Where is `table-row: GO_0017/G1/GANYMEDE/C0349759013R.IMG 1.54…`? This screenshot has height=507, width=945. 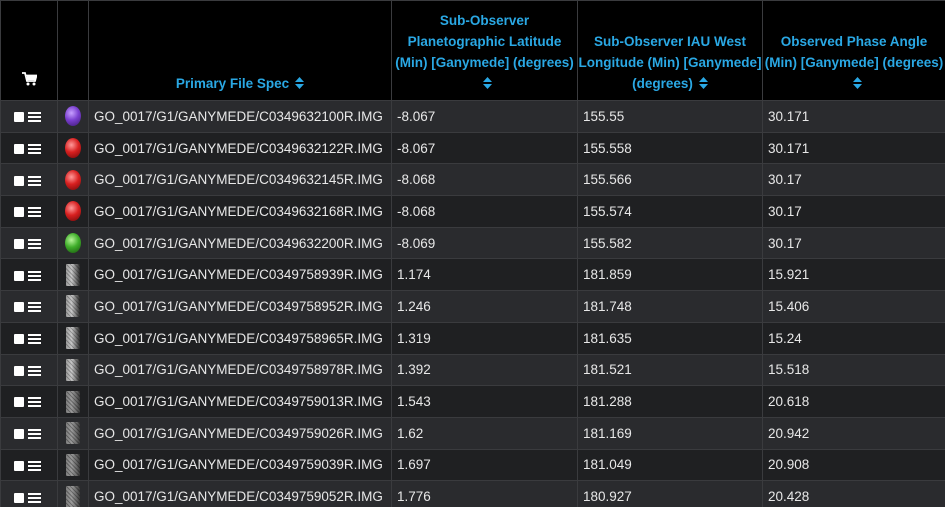 table-row: GO_0017/G1/GANYMEDE/C0349759013R.IMG 1.54… is located at coordinates (472, 401).